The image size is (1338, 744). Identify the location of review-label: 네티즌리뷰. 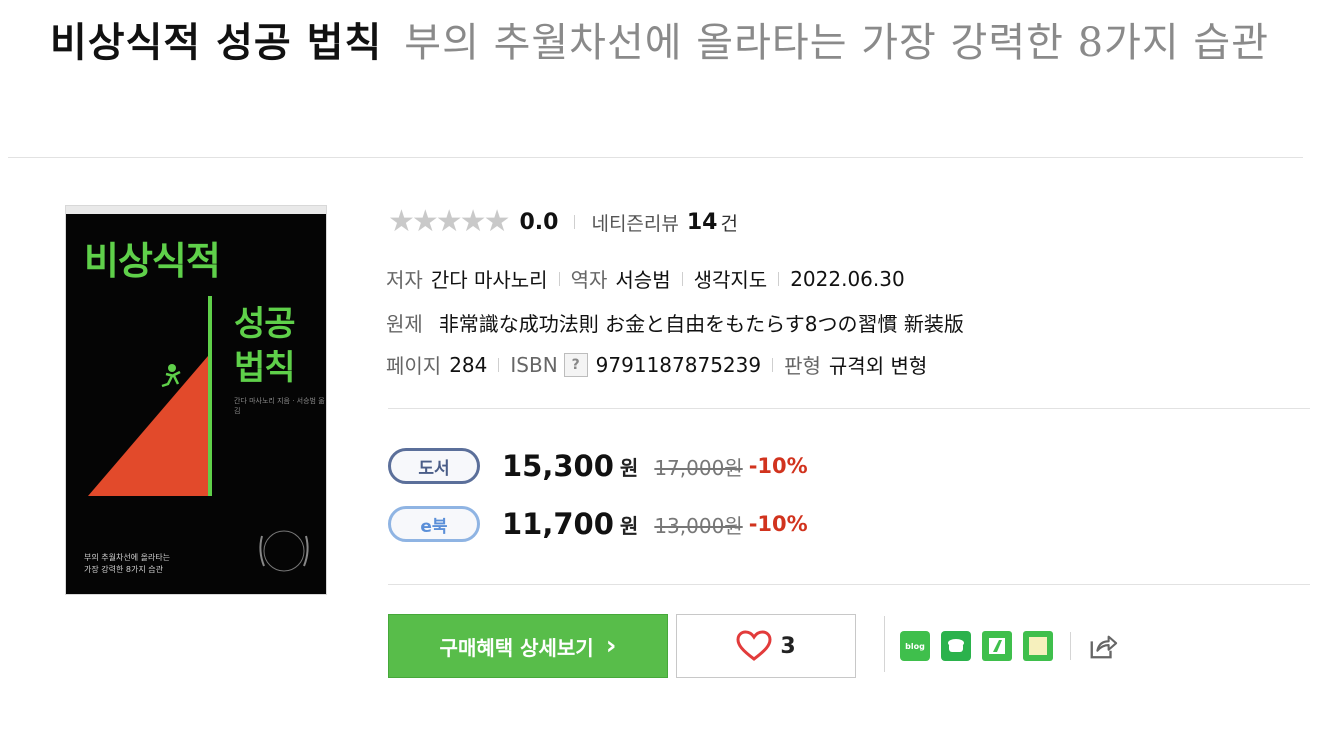
(634, 222).